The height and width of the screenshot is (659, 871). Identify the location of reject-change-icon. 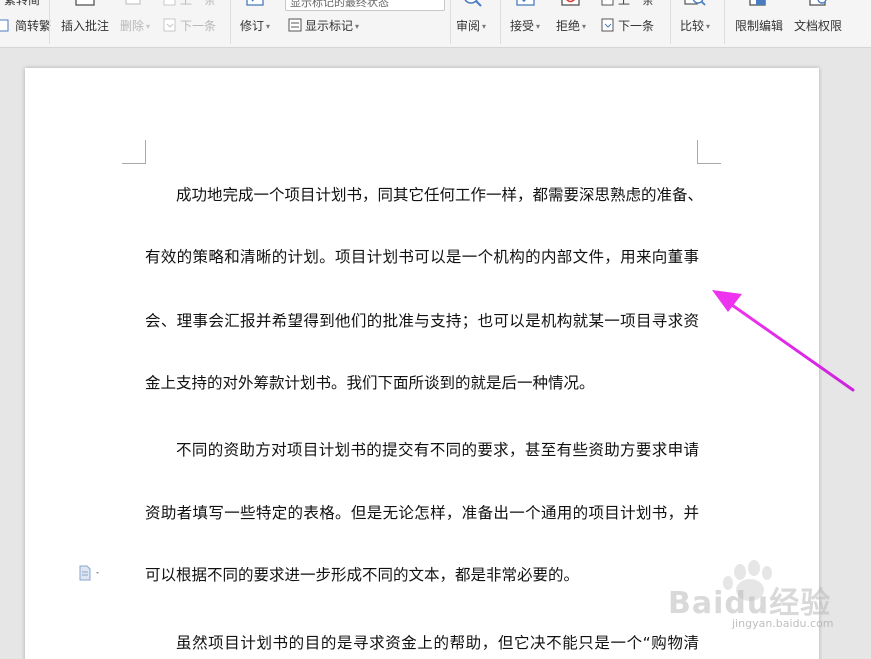
(570, 3).